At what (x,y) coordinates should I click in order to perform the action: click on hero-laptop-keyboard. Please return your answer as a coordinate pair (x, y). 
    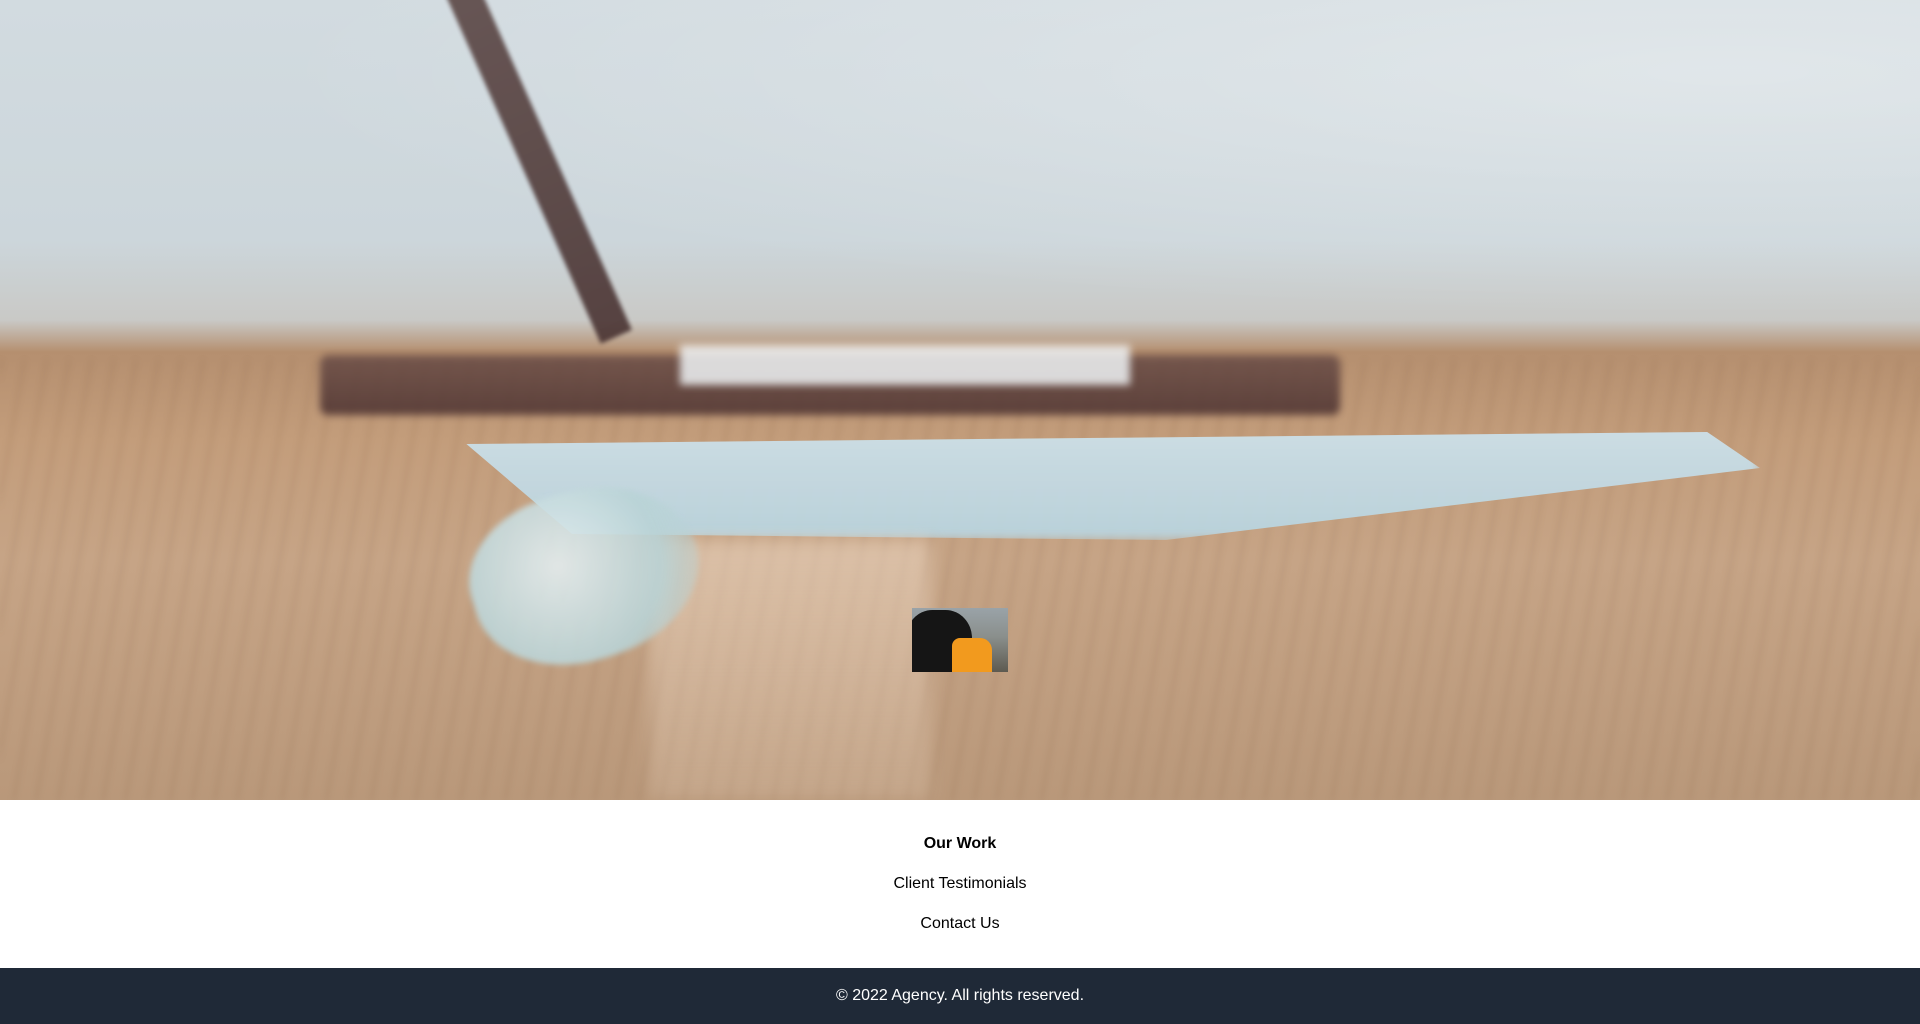
    Looking at the image, I should click on (905, 365).